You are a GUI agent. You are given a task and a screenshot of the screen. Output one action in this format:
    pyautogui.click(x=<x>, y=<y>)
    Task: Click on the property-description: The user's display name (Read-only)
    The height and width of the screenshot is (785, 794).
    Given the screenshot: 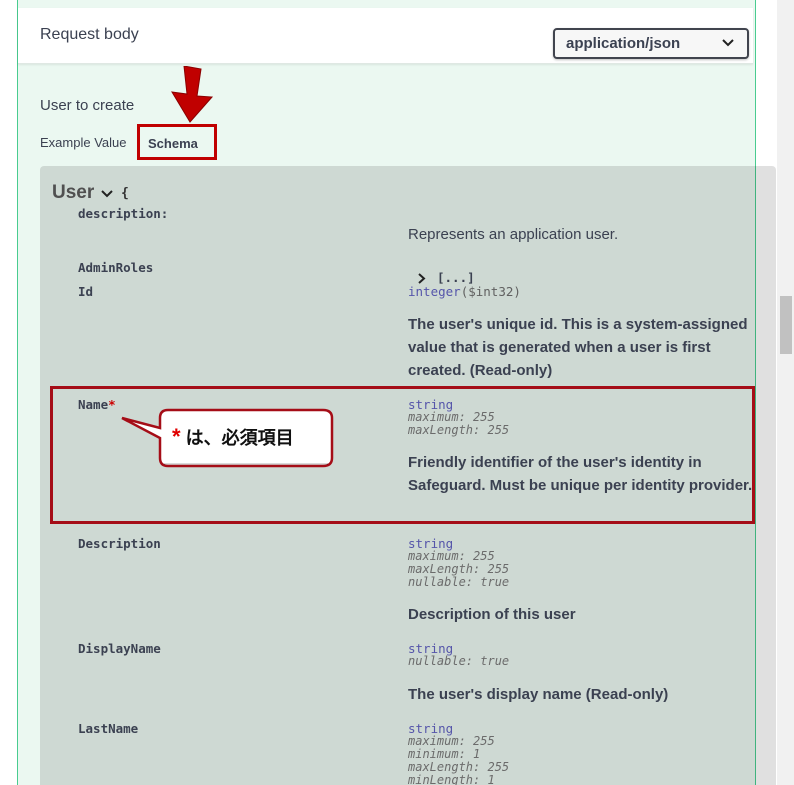 What is the action you would take?
    pyautogui.click(x=538, y=694)
    